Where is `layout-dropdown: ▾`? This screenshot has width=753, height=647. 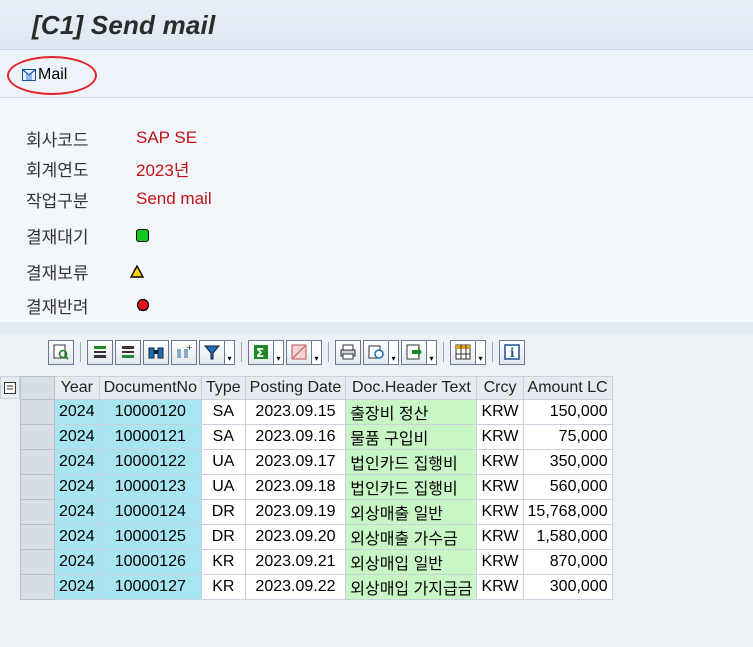 layout-dropdown: ▾ is located at coordinates (481, 352).